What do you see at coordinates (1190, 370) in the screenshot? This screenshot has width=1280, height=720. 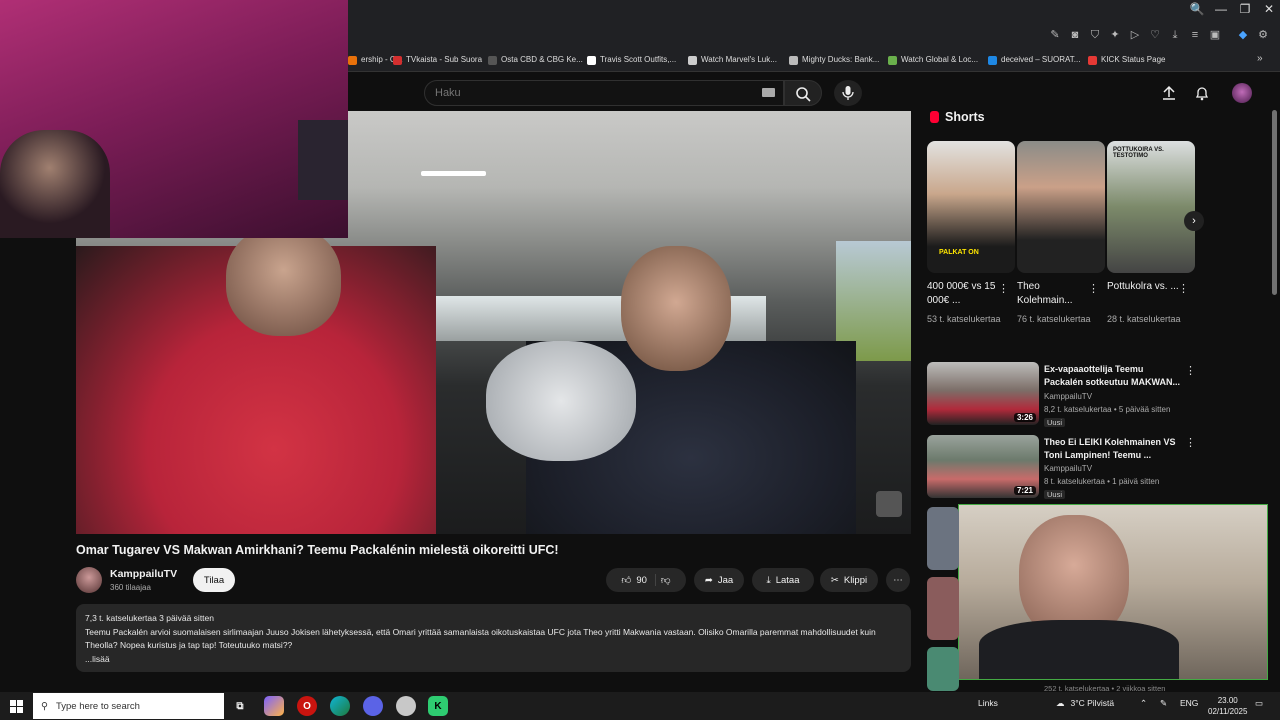 I see `related-menu-icon-1: ⋮` at bounding box center [1190, 370].